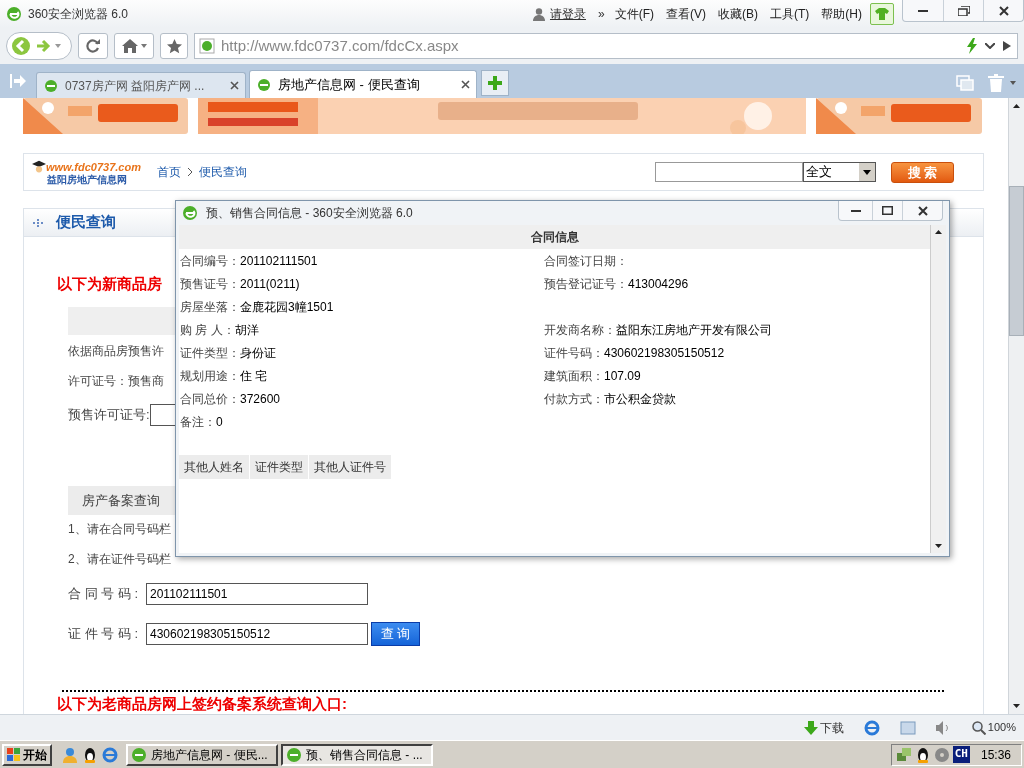  Describe the element at coordinates (104, 634) in the screenshot. I see `field-label: 证 件 号 码 :` at that location.